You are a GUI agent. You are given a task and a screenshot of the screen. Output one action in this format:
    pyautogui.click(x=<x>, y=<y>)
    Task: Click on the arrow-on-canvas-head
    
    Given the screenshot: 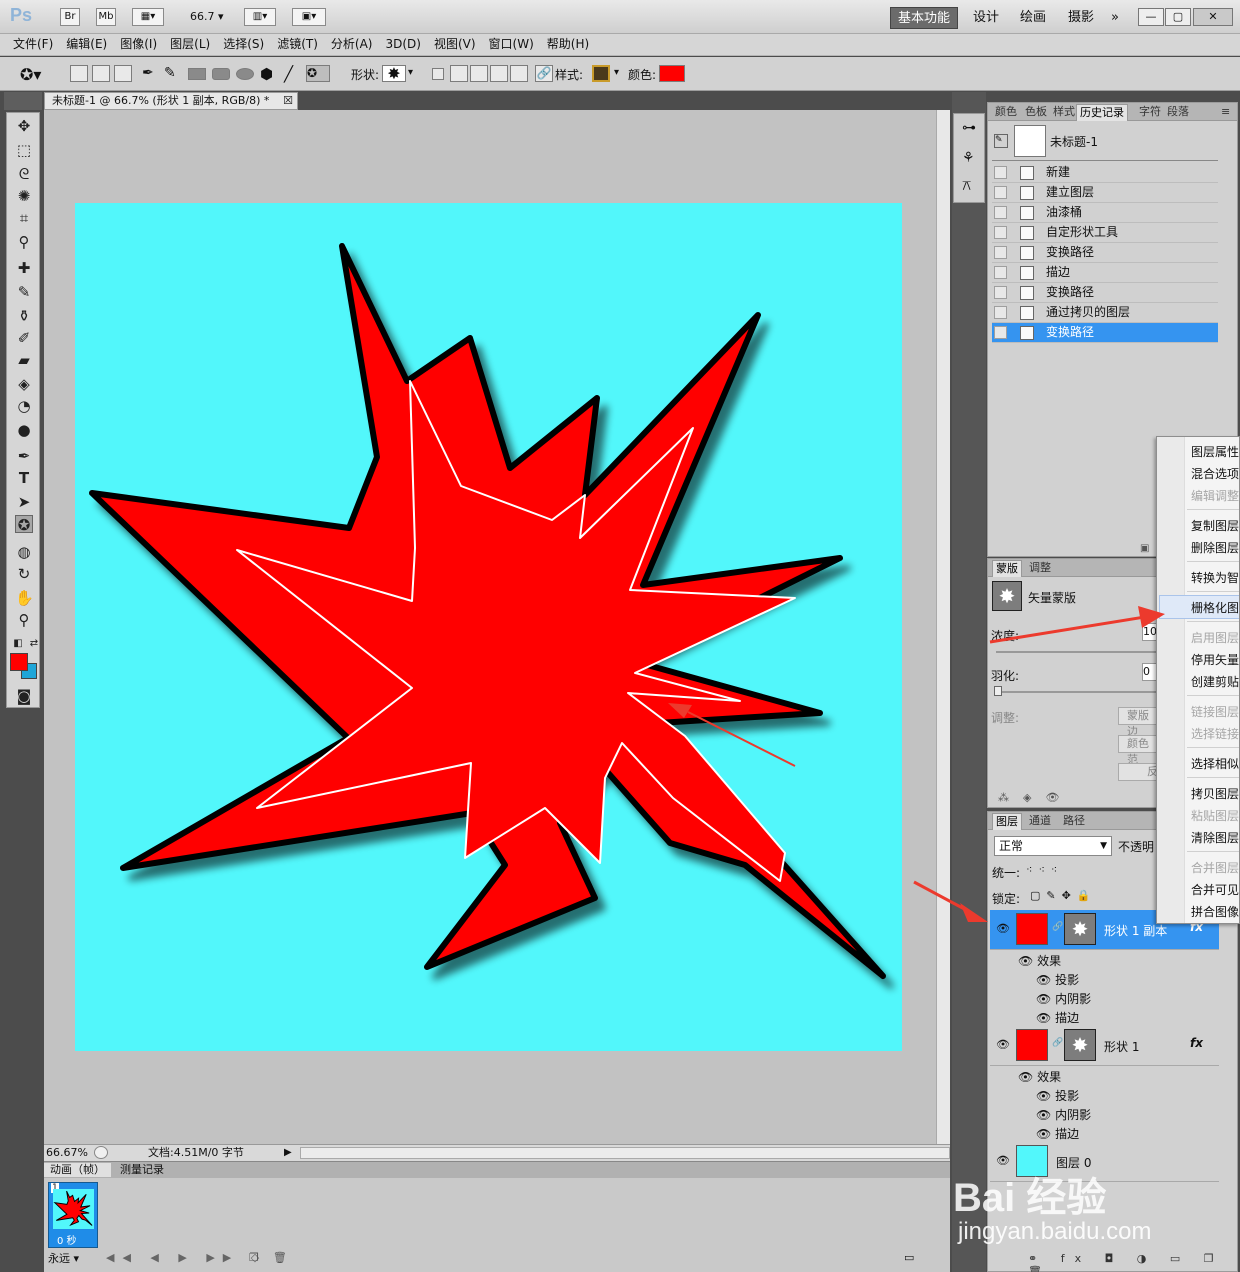 What is the action you would take?
    pyautogui.click(x=680, y=710)
    